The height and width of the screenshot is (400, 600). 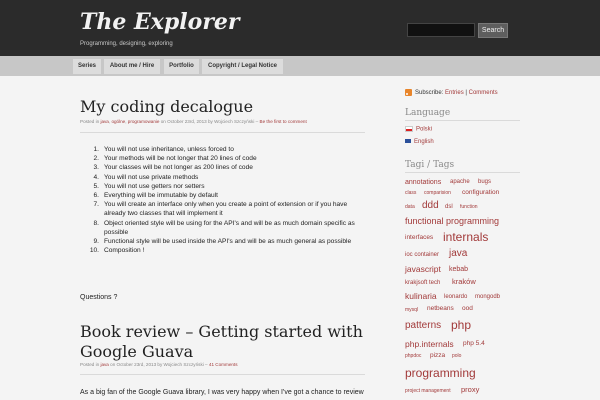 What do you see at coordinates (460, 182) in the screenshot?
I see `tag-link: apache` at bounding box center [460, 182].